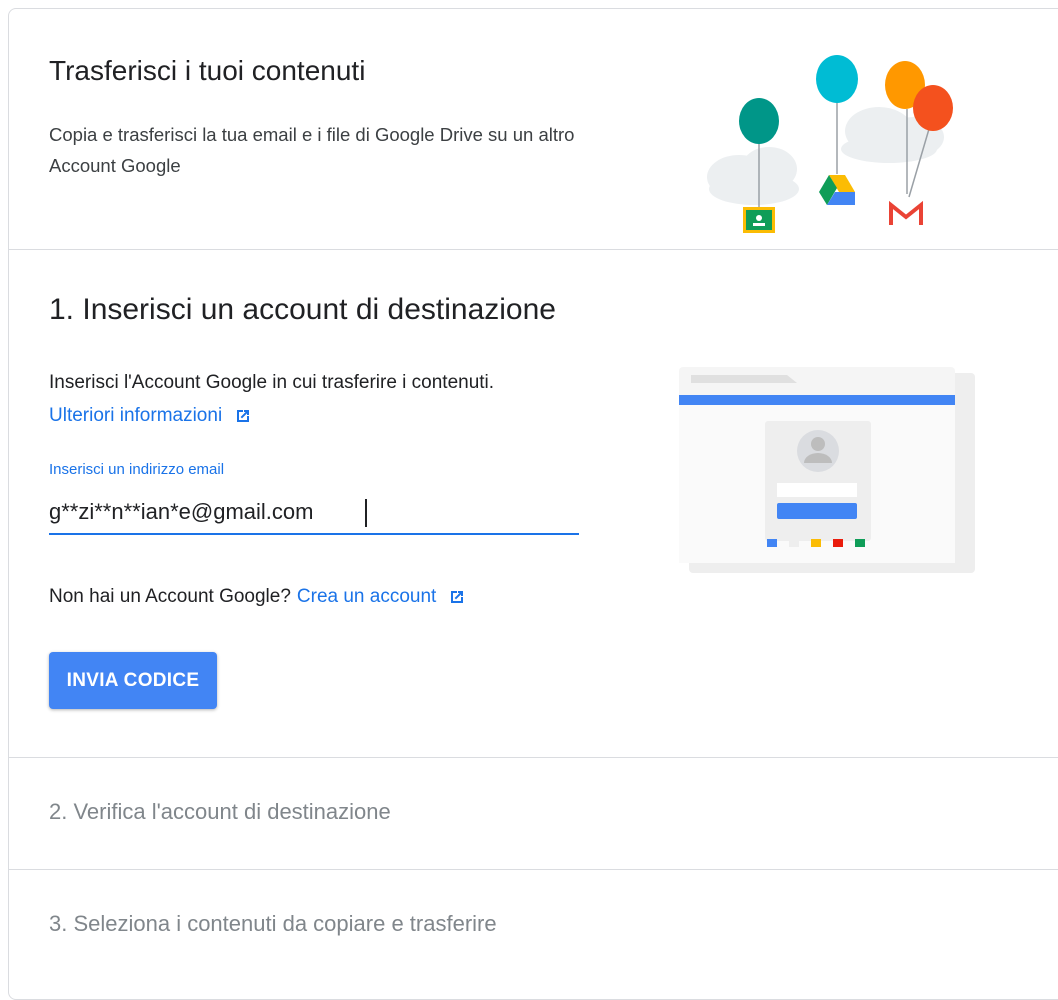 Image resolution: width=1058 pixels, height=1000 pixels. Describe the element at coordinates (906, 212) in the screenshot. I see `gmail-icon` at that location.